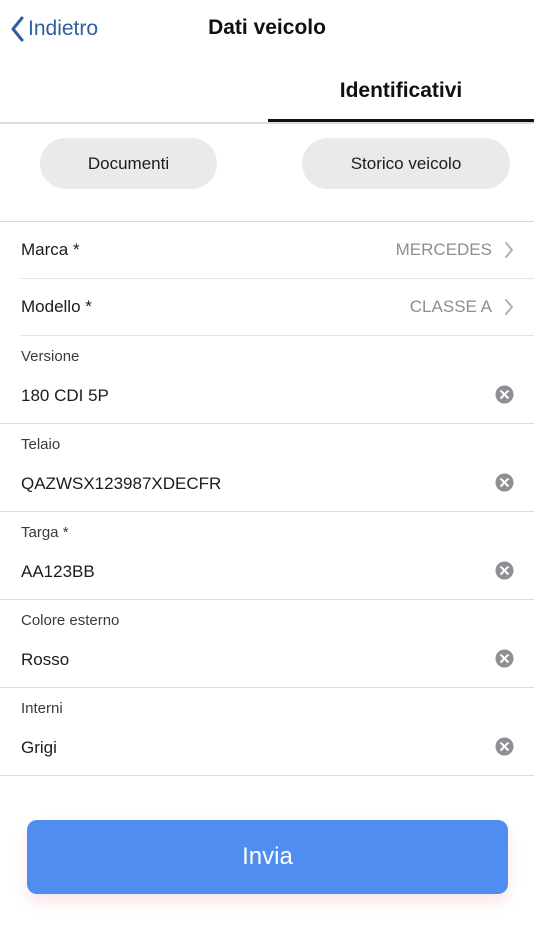 This screenshot has height=950, width=534. Describe the element at coordinates (56, 306) in the screenshot. I see `modello-label: Modello *` at that location.